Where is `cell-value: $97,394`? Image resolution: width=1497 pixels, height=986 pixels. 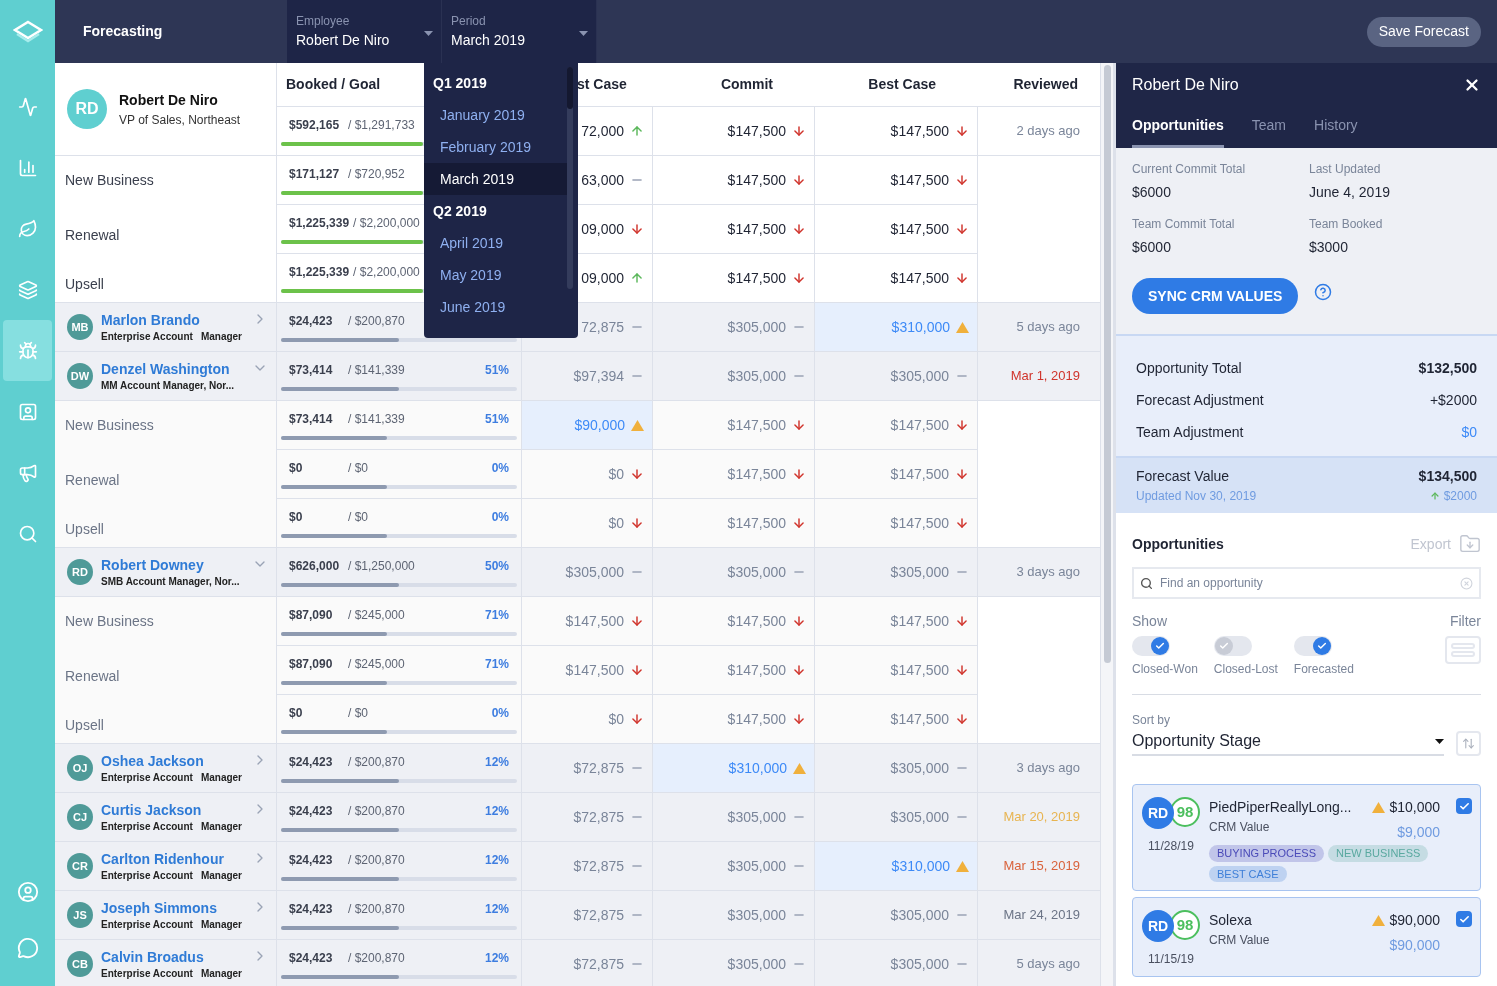 cell-value: $97,394 is located at coordinates (598, 376).